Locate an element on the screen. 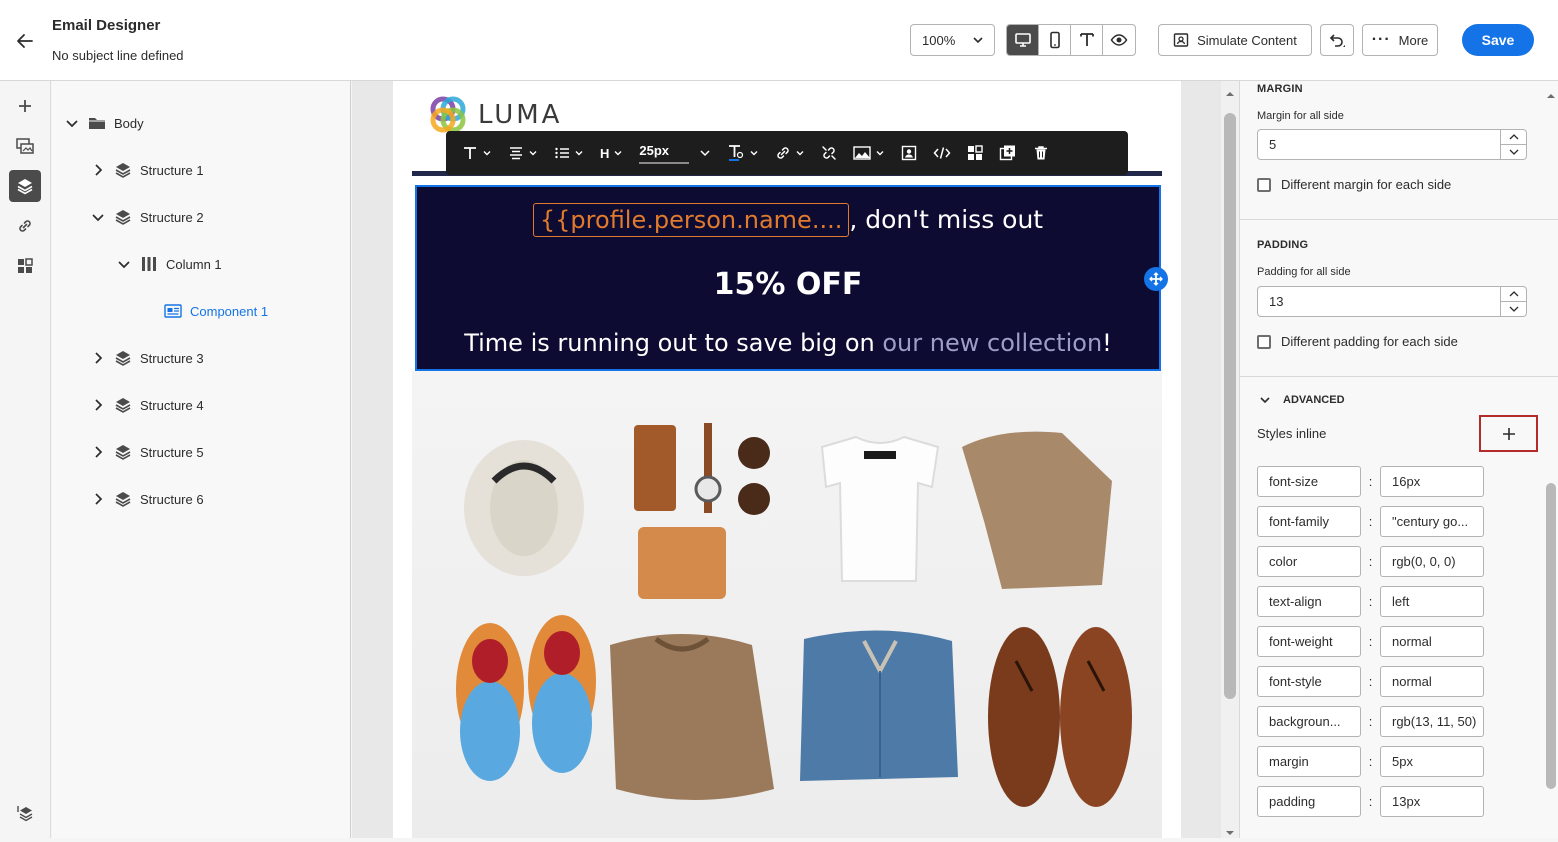 The height and width of the screenshot is (842, 1558). style-value-input: left is located at coordinates (1432, 601).